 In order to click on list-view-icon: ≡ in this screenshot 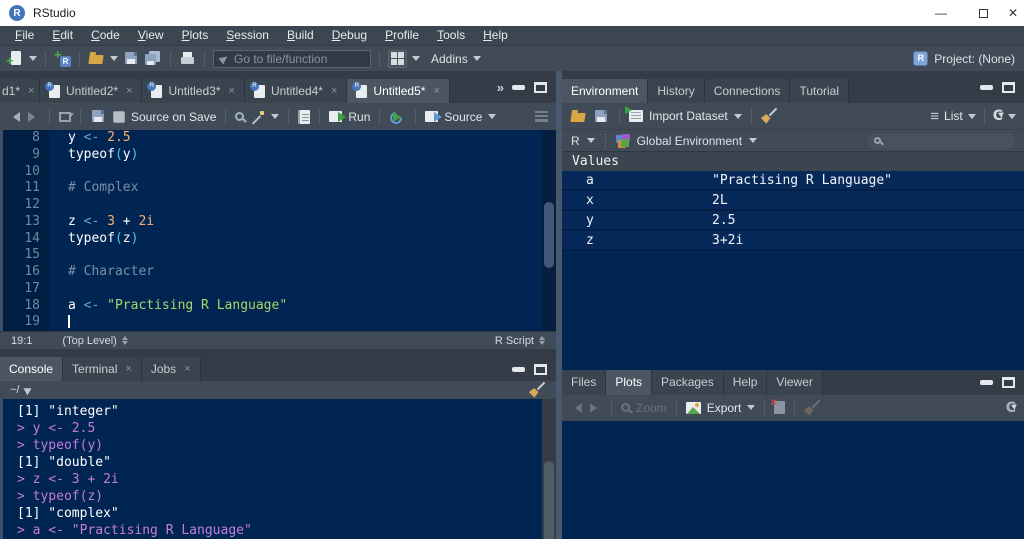, I will do `click(934, 116)`.